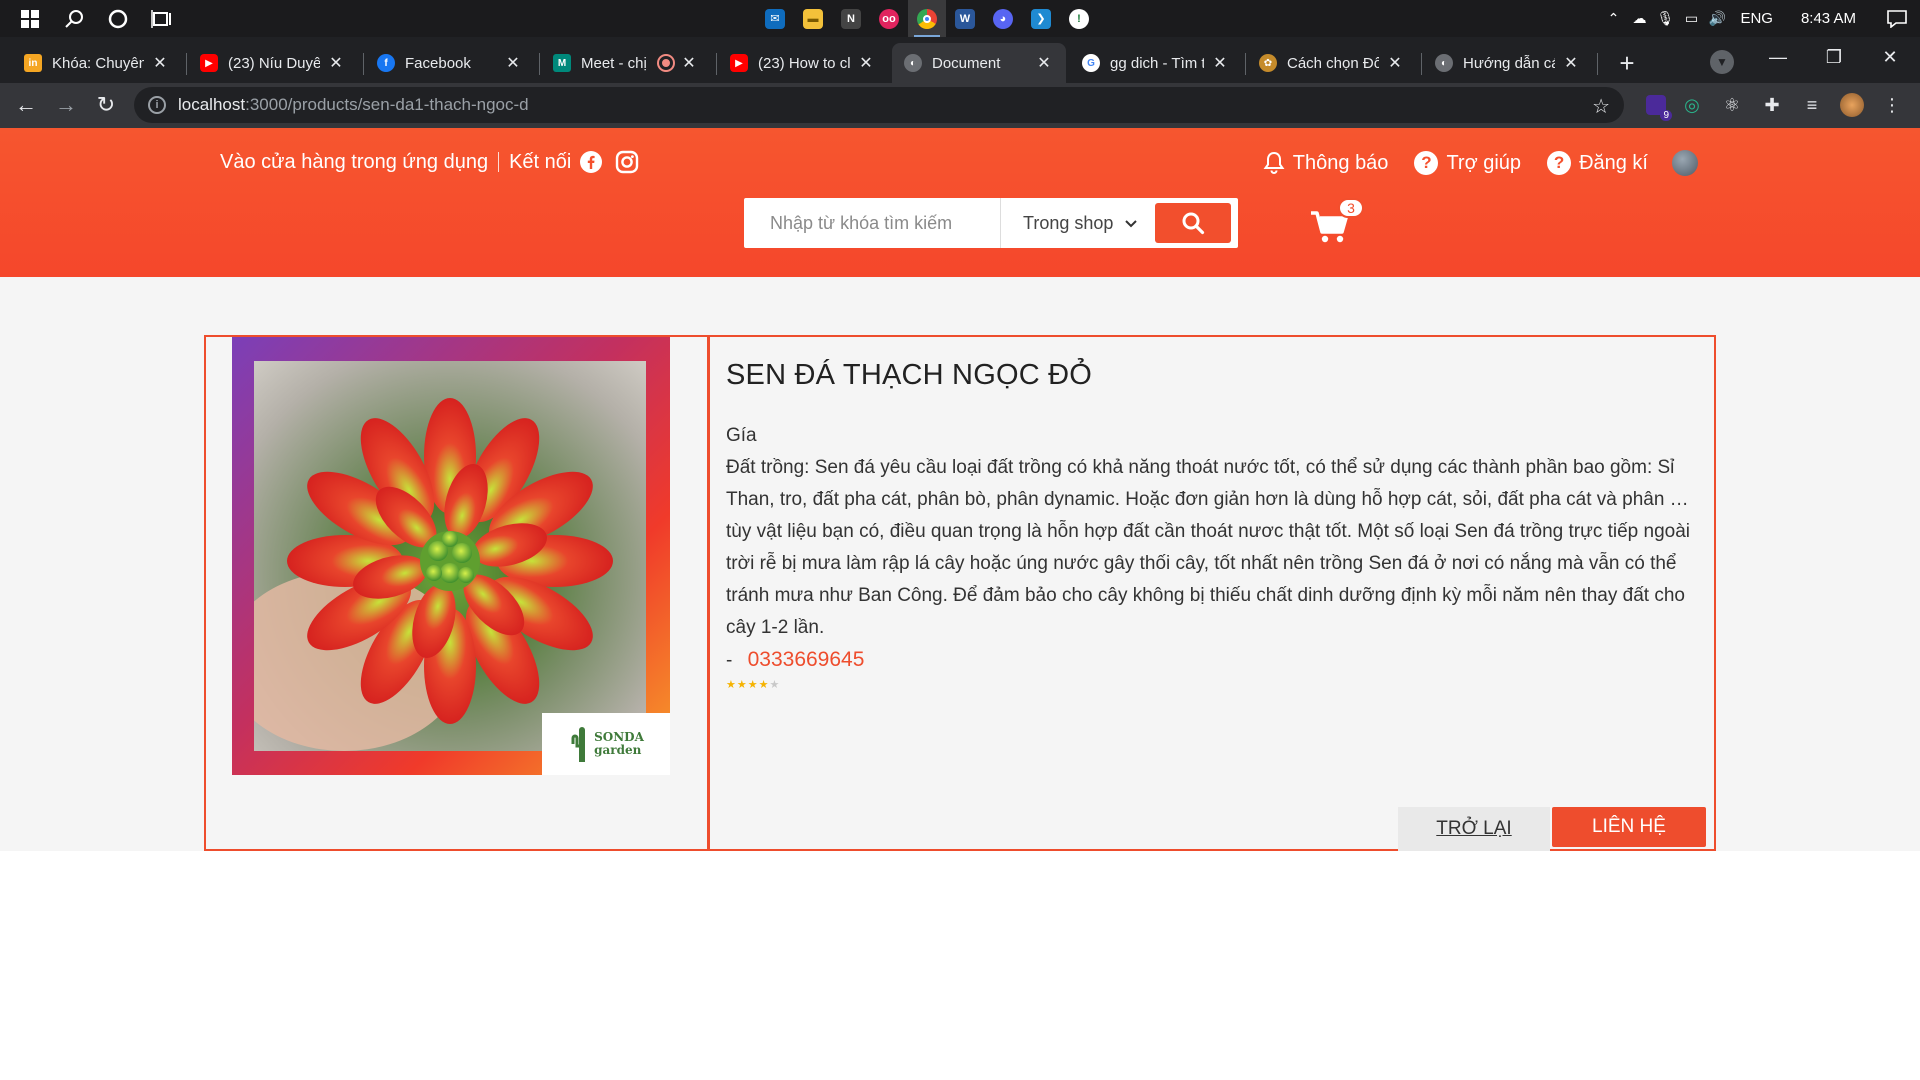 The height and width of the screenshot is (1080, 1920). I want to click on notifications-link: Thông báo, so click(1326, 163).